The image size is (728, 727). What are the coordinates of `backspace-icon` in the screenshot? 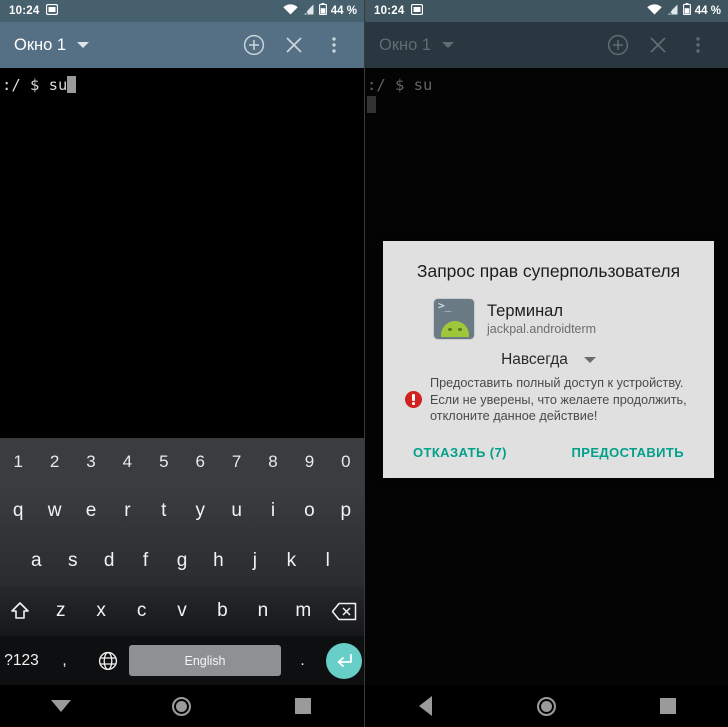 It's located at (344, 611).